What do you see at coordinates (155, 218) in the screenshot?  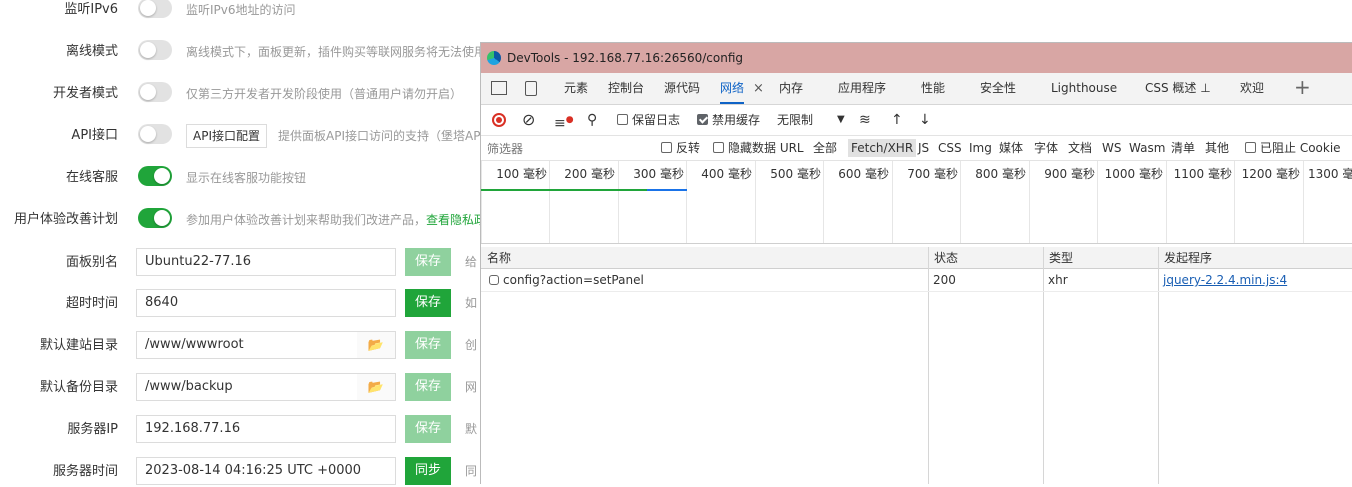 I see `ux-toggle` at bounding box center [155, 218].